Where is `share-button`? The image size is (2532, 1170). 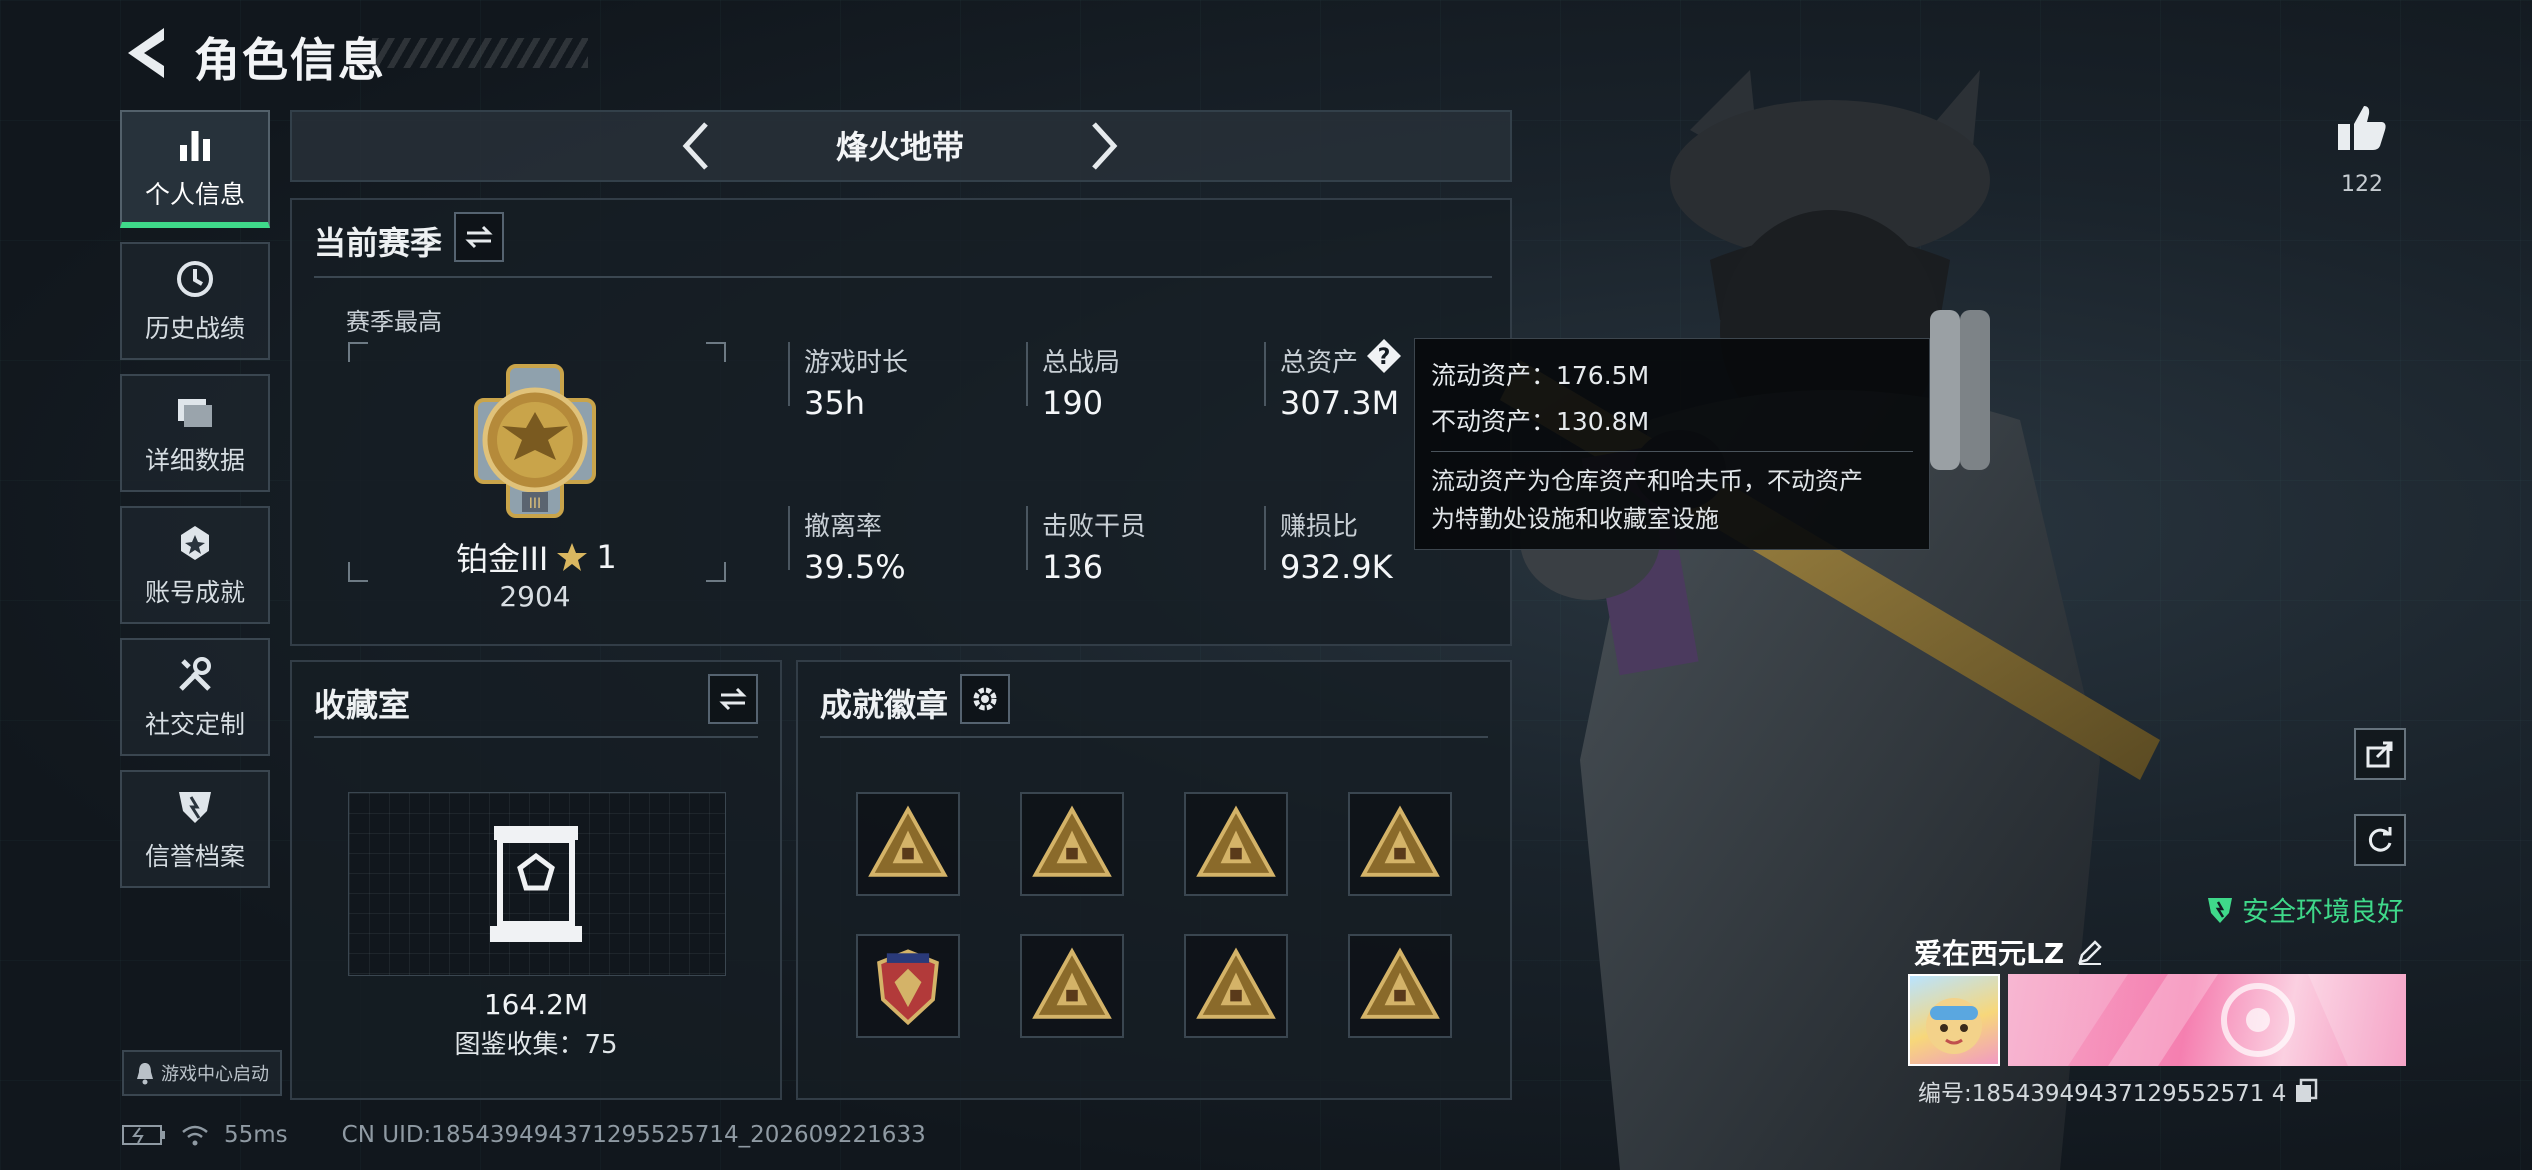 share-button is located at coordinates (2380, 754).